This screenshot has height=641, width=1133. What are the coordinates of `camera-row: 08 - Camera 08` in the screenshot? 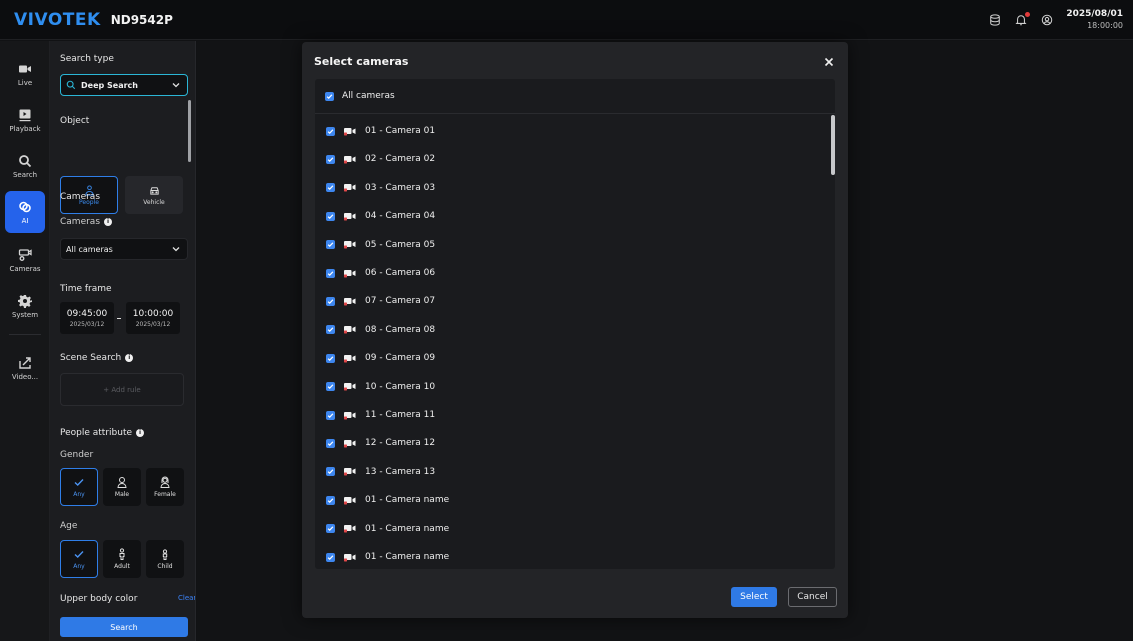 It's located at (570, 330).